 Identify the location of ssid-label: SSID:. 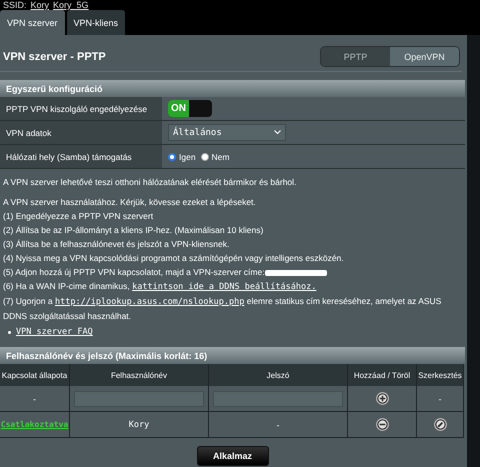
(15, 5).